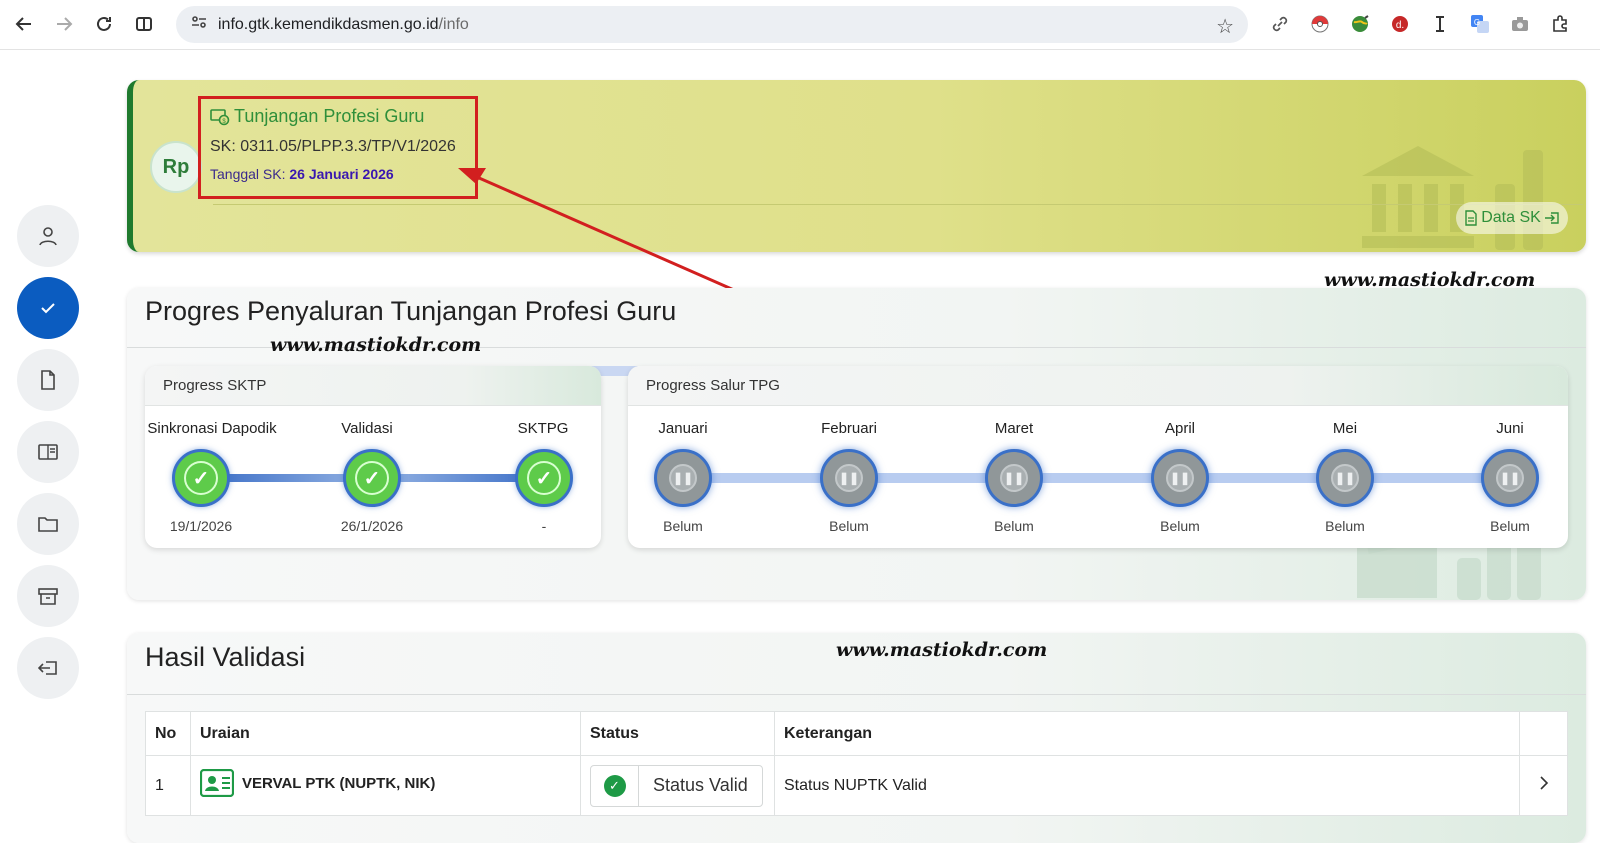 The image size is (1600, 843). Describe the element at coordinates (372, 526) in the screenshot. I see `step-date: 26/1/2026` at that location.